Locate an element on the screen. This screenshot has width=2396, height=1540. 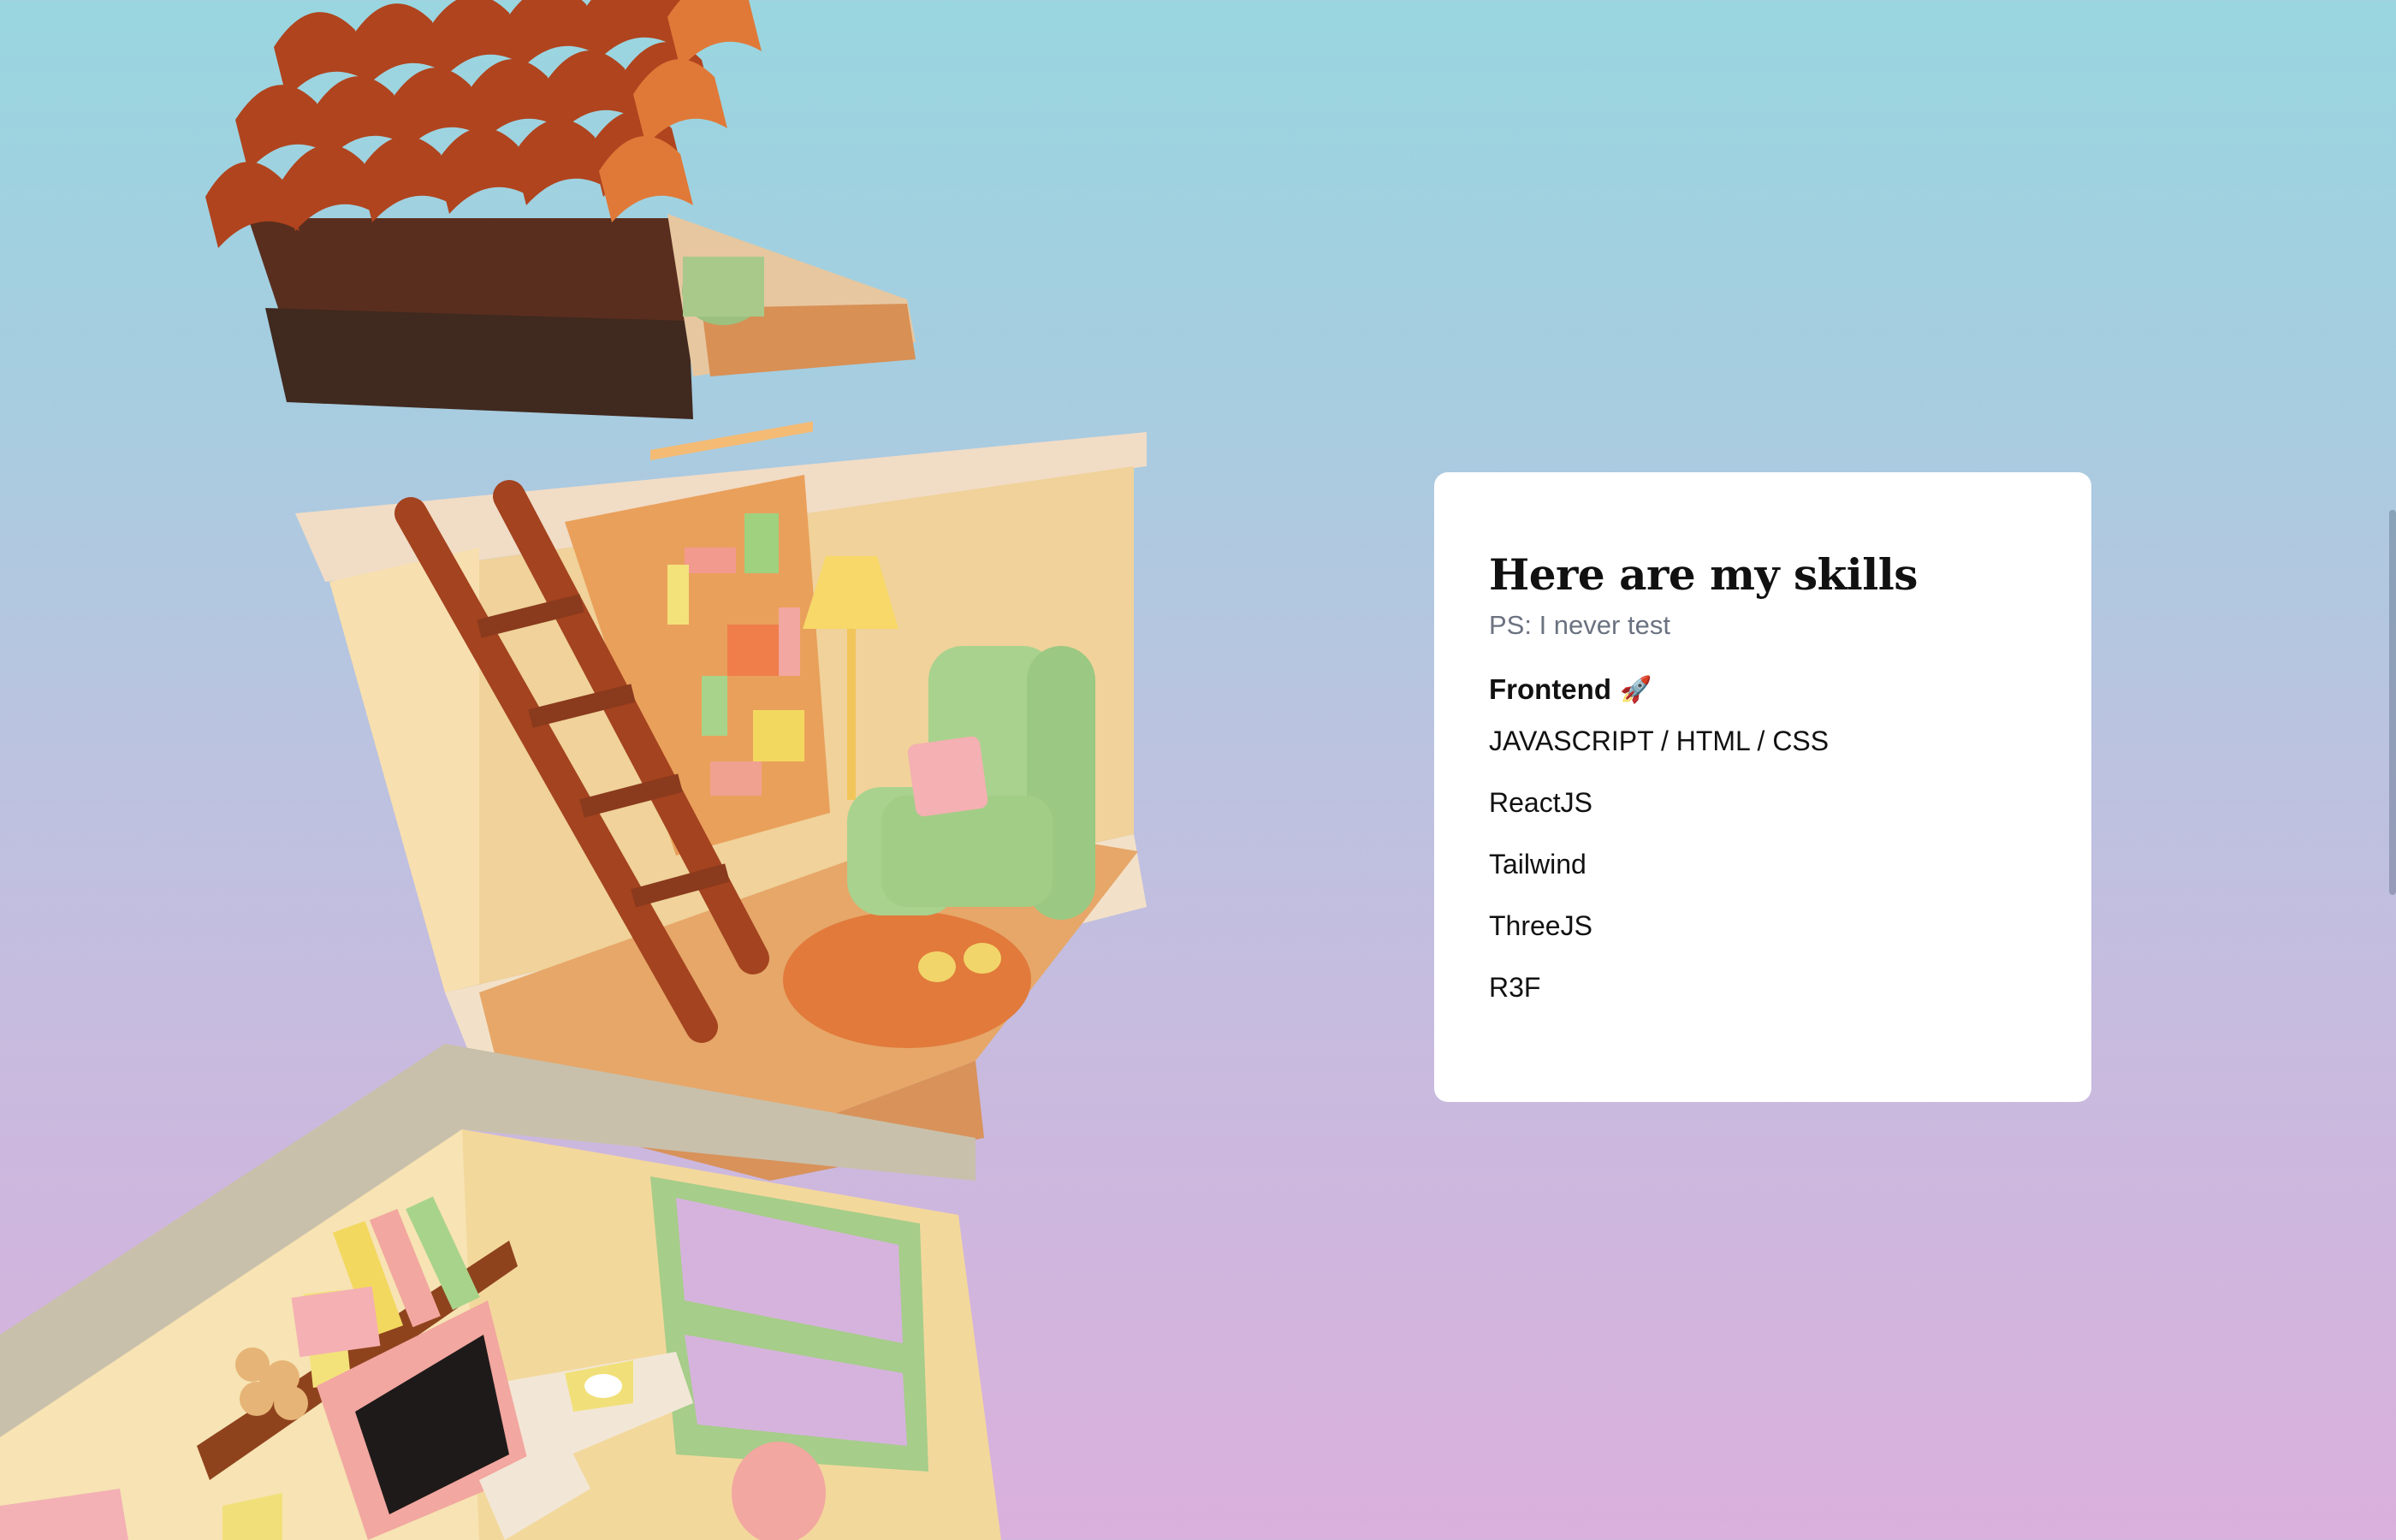
skills-card-subtitle: PS: I never test is located at coordinates (1579, 625).